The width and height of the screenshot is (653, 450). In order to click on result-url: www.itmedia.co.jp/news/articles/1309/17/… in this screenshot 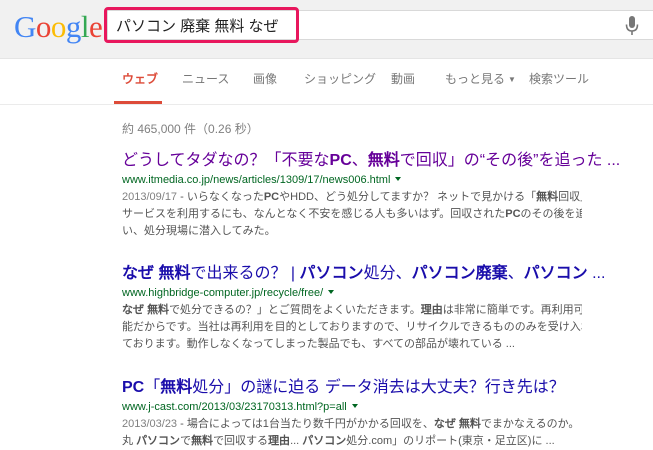, I will do `click(387, 180)`.